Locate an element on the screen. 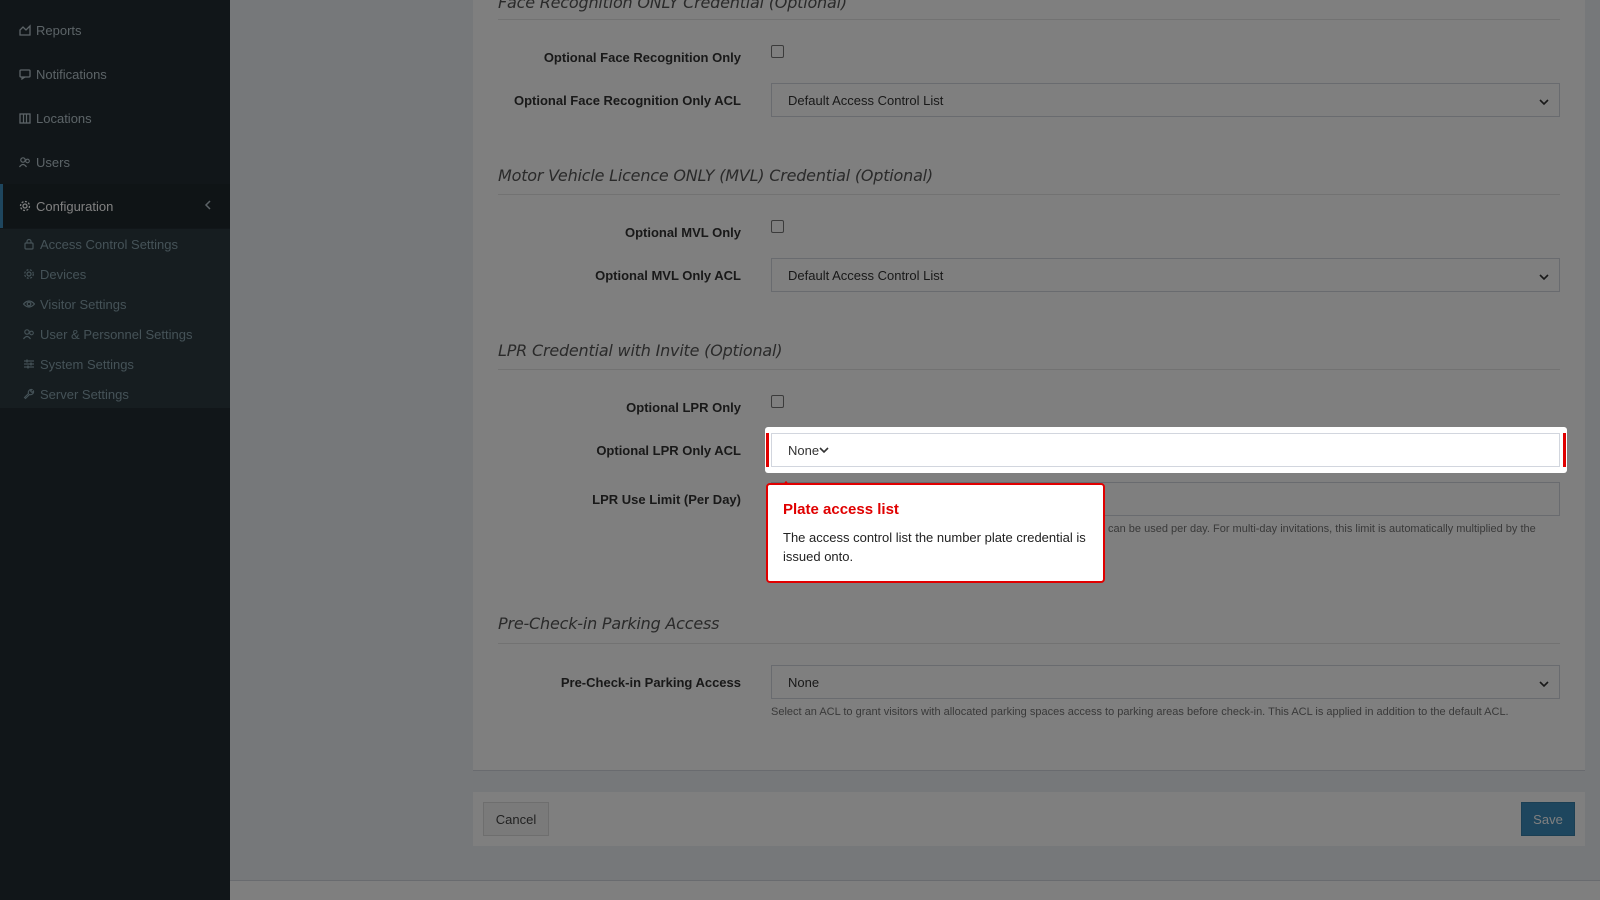 This screenshot has height=900, width=1600. tooltip-title: Plate access list is located at coordinates (841, 509).